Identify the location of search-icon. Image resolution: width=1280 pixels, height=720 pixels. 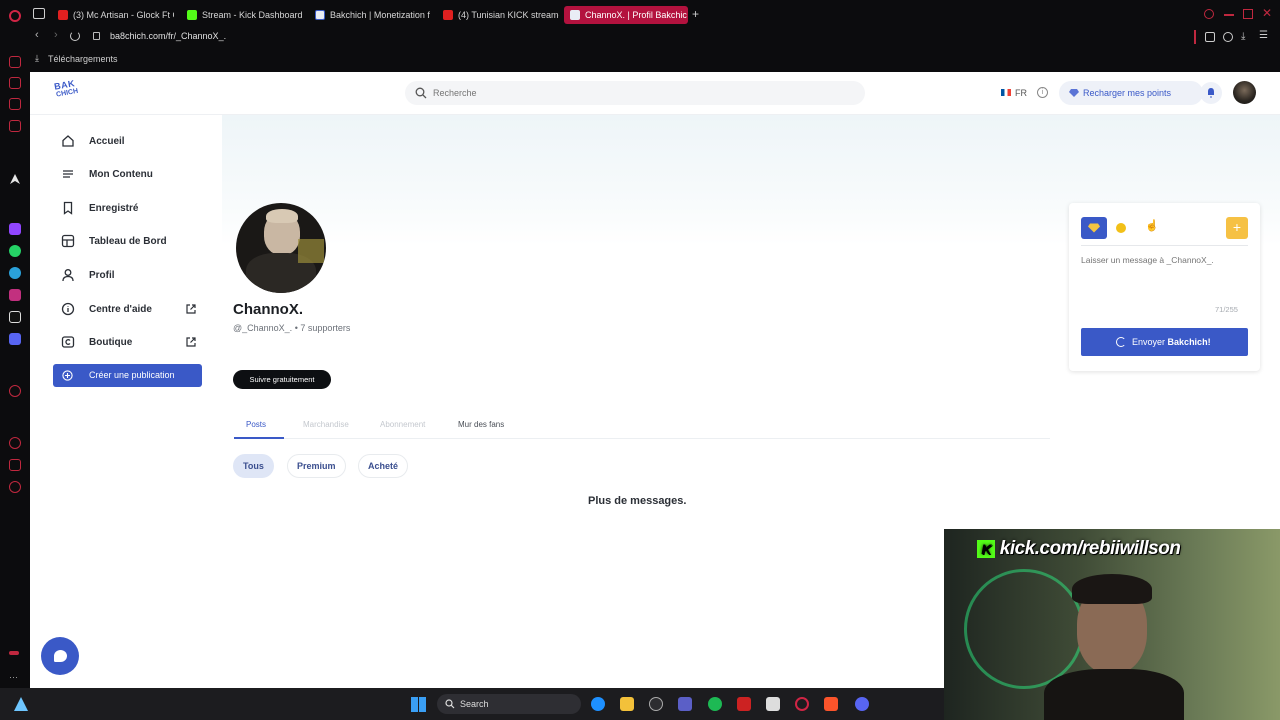
(450, 704).